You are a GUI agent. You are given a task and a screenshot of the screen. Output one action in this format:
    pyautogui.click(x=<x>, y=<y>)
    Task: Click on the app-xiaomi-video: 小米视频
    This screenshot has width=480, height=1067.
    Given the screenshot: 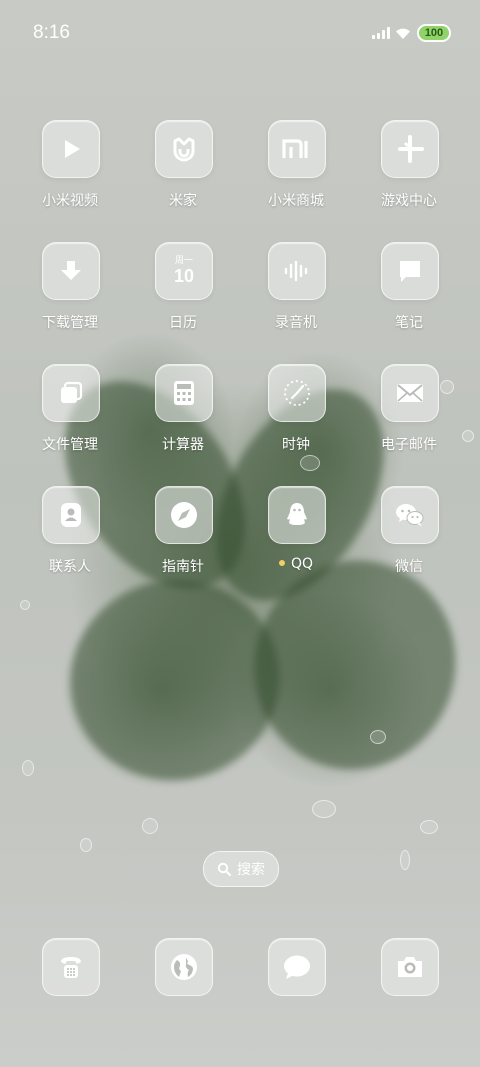 What is the action you would take?
    pyautogui.click(x=70, y=175)
    